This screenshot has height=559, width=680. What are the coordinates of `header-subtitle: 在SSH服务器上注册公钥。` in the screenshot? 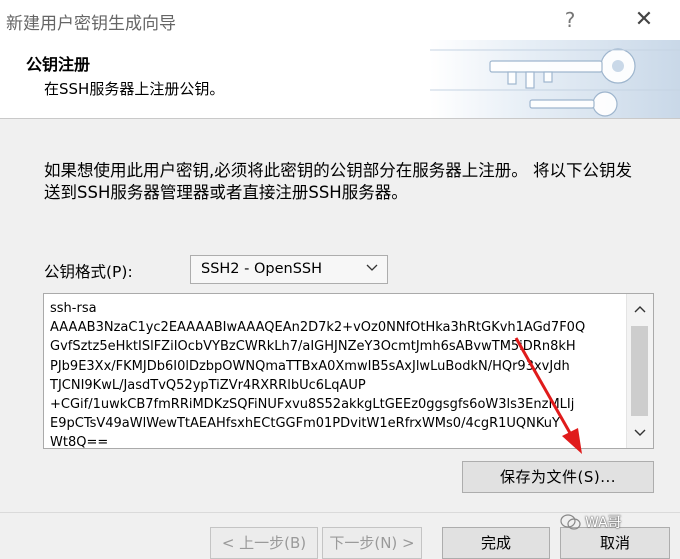 It's located at (134, 89).